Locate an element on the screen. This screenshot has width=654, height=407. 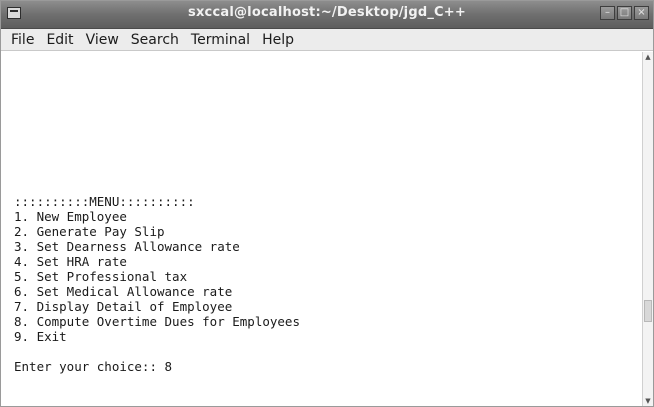
window-controls: – □ × is located at coordinates (624, 13).